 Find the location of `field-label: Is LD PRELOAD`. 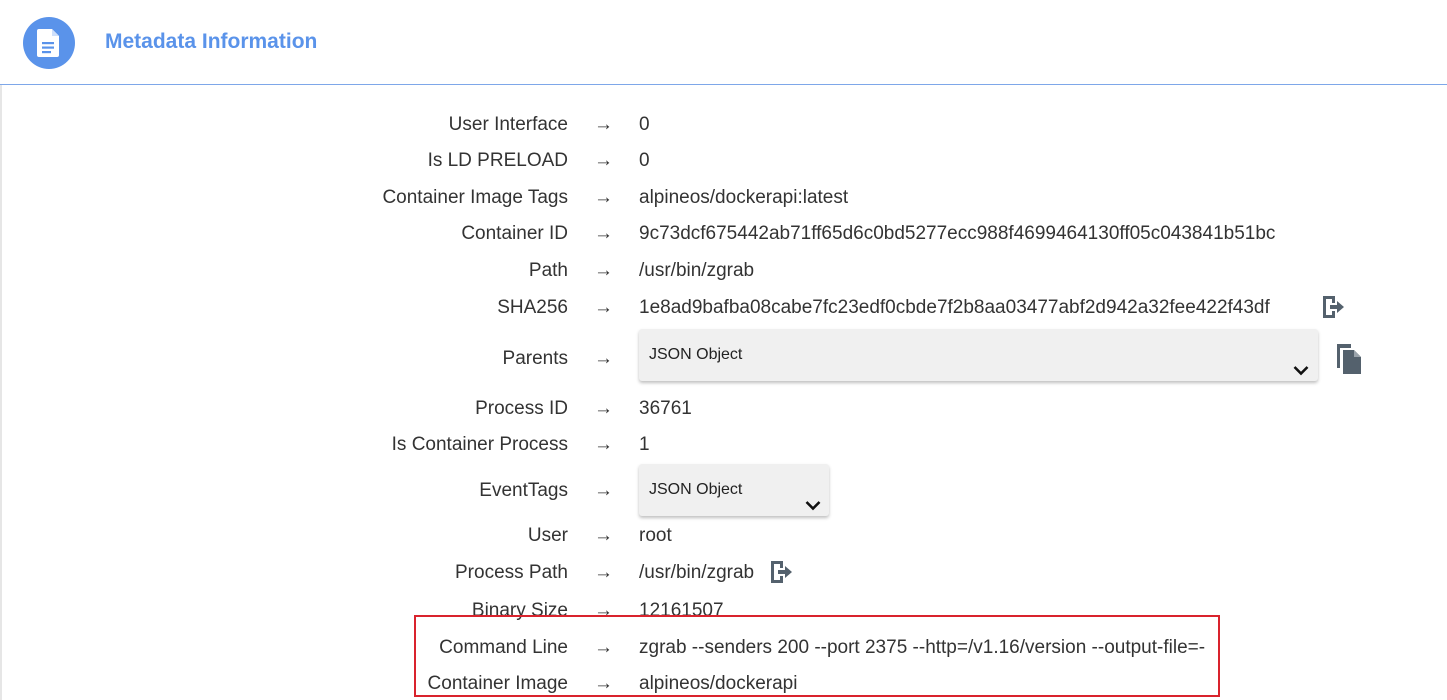

field-label: Is LD PRELOAD is located at coordinates (497, 160).